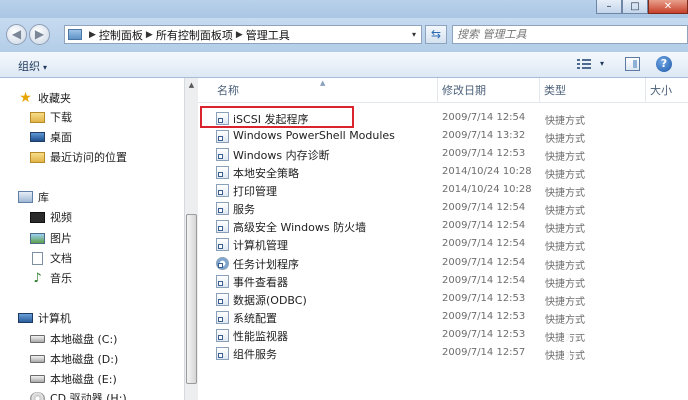 This screenshot has height=400, width=688. Describe the element at coordinates (593, 90) in the screenshot. I see `column-header-type: 类型` at that location.